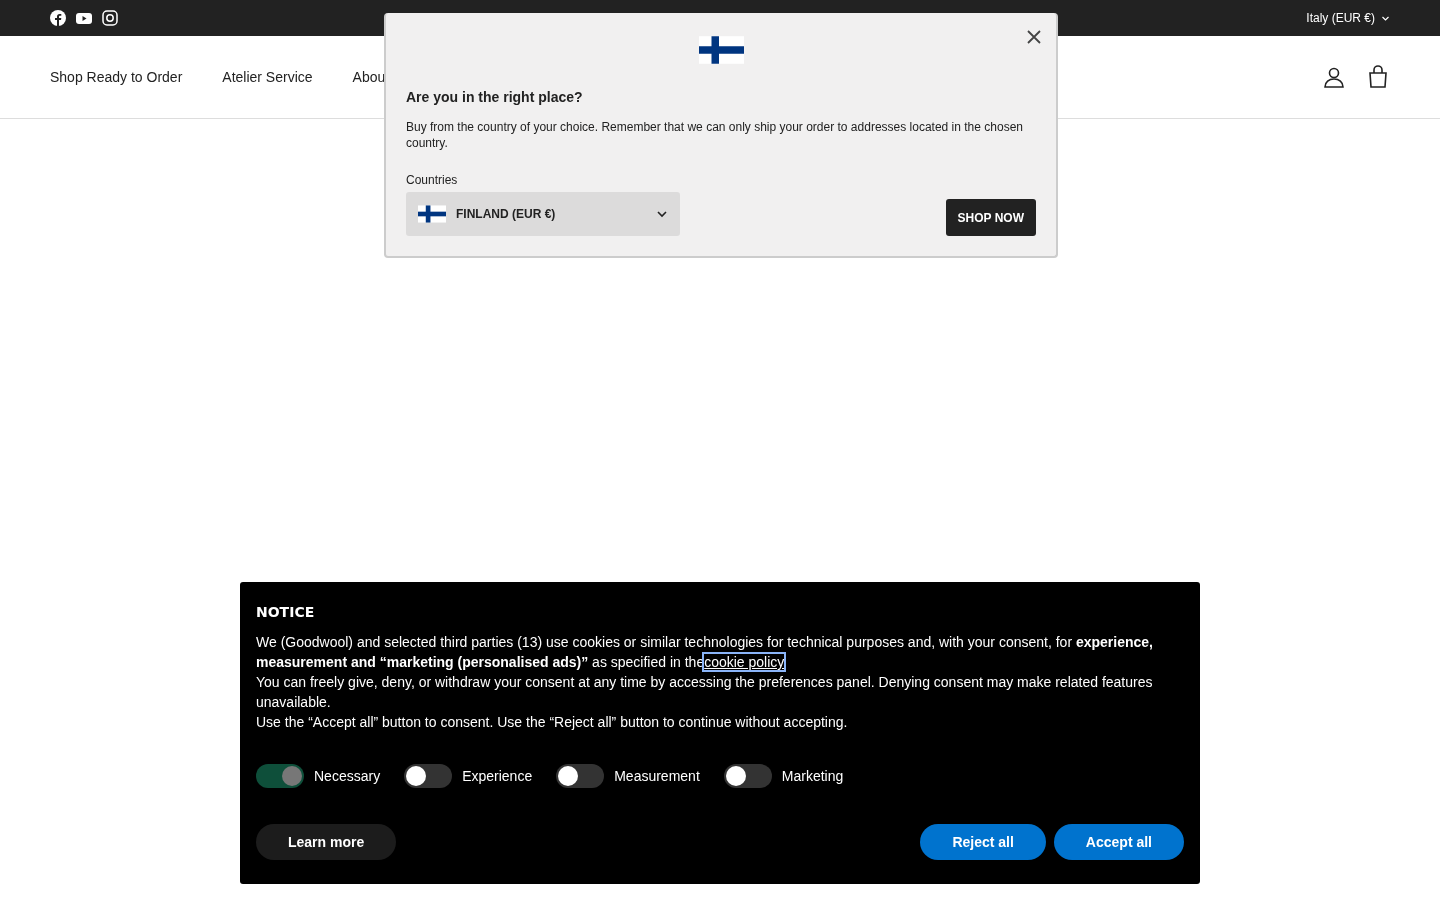  Describe the element at coordinates (267, 77) in the screenshot. I see `nav-link: Atelier Service` at that location.